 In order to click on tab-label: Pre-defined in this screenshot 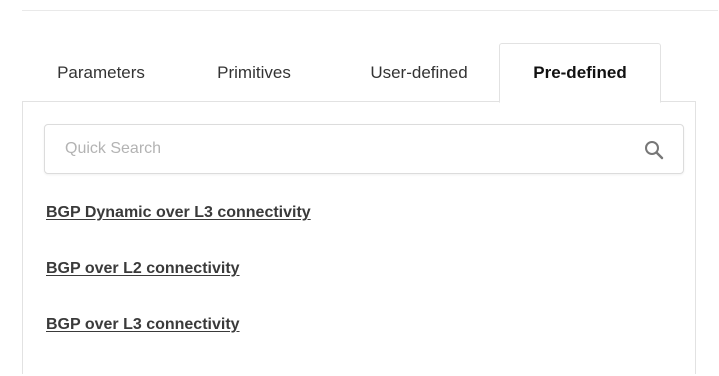, I will do `click(580, 72)`.